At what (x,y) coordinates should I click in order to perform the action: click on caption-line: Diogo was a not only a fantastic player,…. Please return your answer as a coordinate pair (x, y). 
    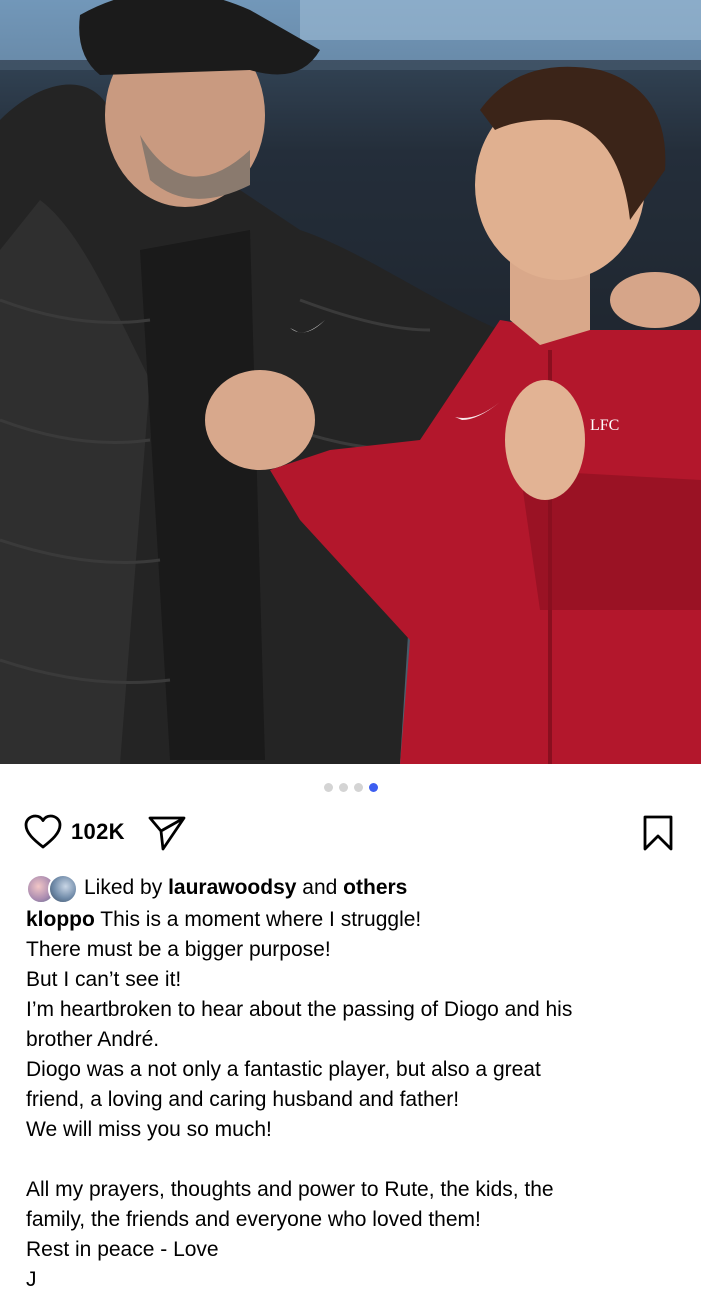
    Looking at the image, I should click on (283, 1069).